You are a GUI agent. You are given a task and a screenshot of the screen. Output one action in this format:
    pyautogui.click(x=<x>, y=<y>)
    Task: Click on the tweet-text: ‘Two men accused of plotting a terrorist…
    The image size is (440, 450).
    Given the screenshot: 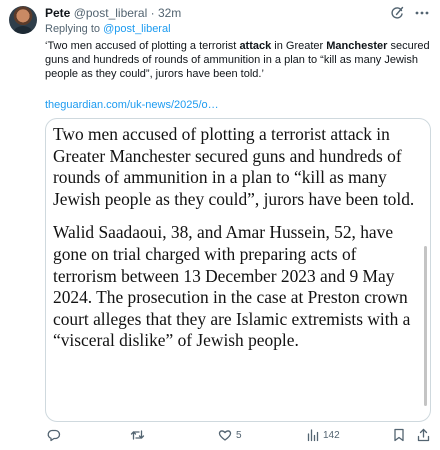 What is the action you would take?
    pyautogui.click(x=237, y=60)
    